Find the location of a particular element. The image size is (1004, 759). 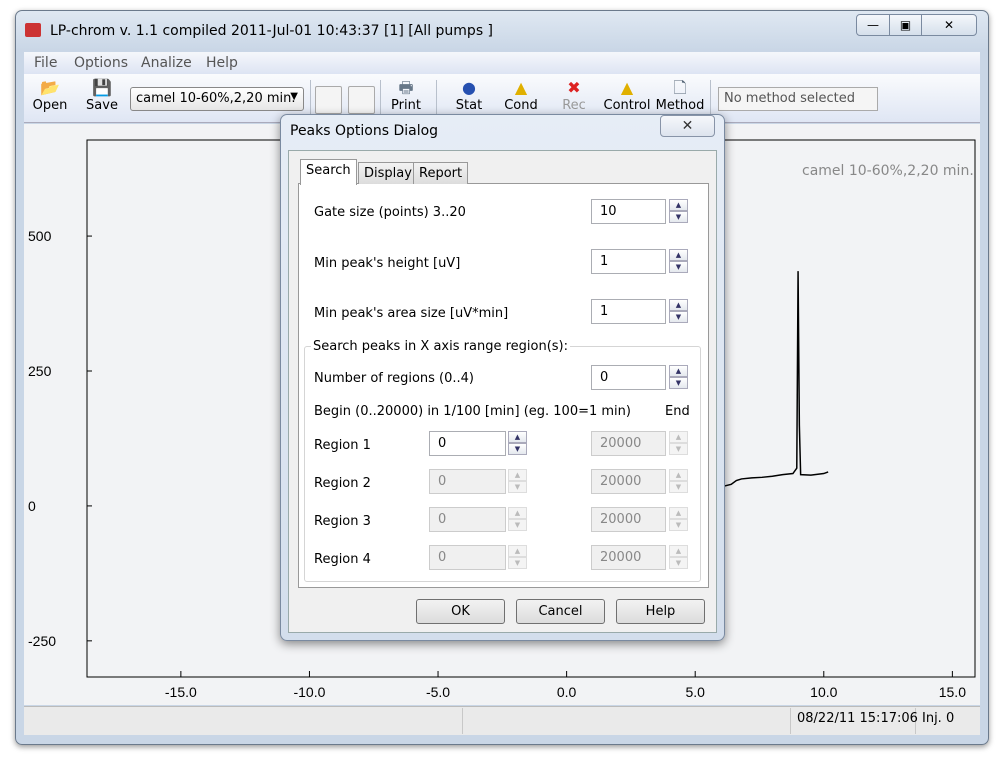

chart-title: camel 10-60%,2,20 min. is located at coordinates (888, 171).